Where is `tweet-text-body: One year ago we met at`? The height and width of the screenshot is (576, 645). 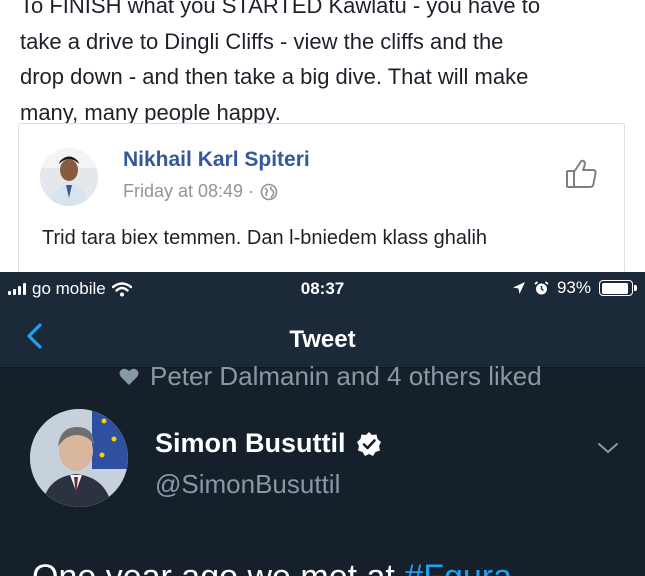
tweet-text-body: One year ago we met at is located at coordinates (218, 567).